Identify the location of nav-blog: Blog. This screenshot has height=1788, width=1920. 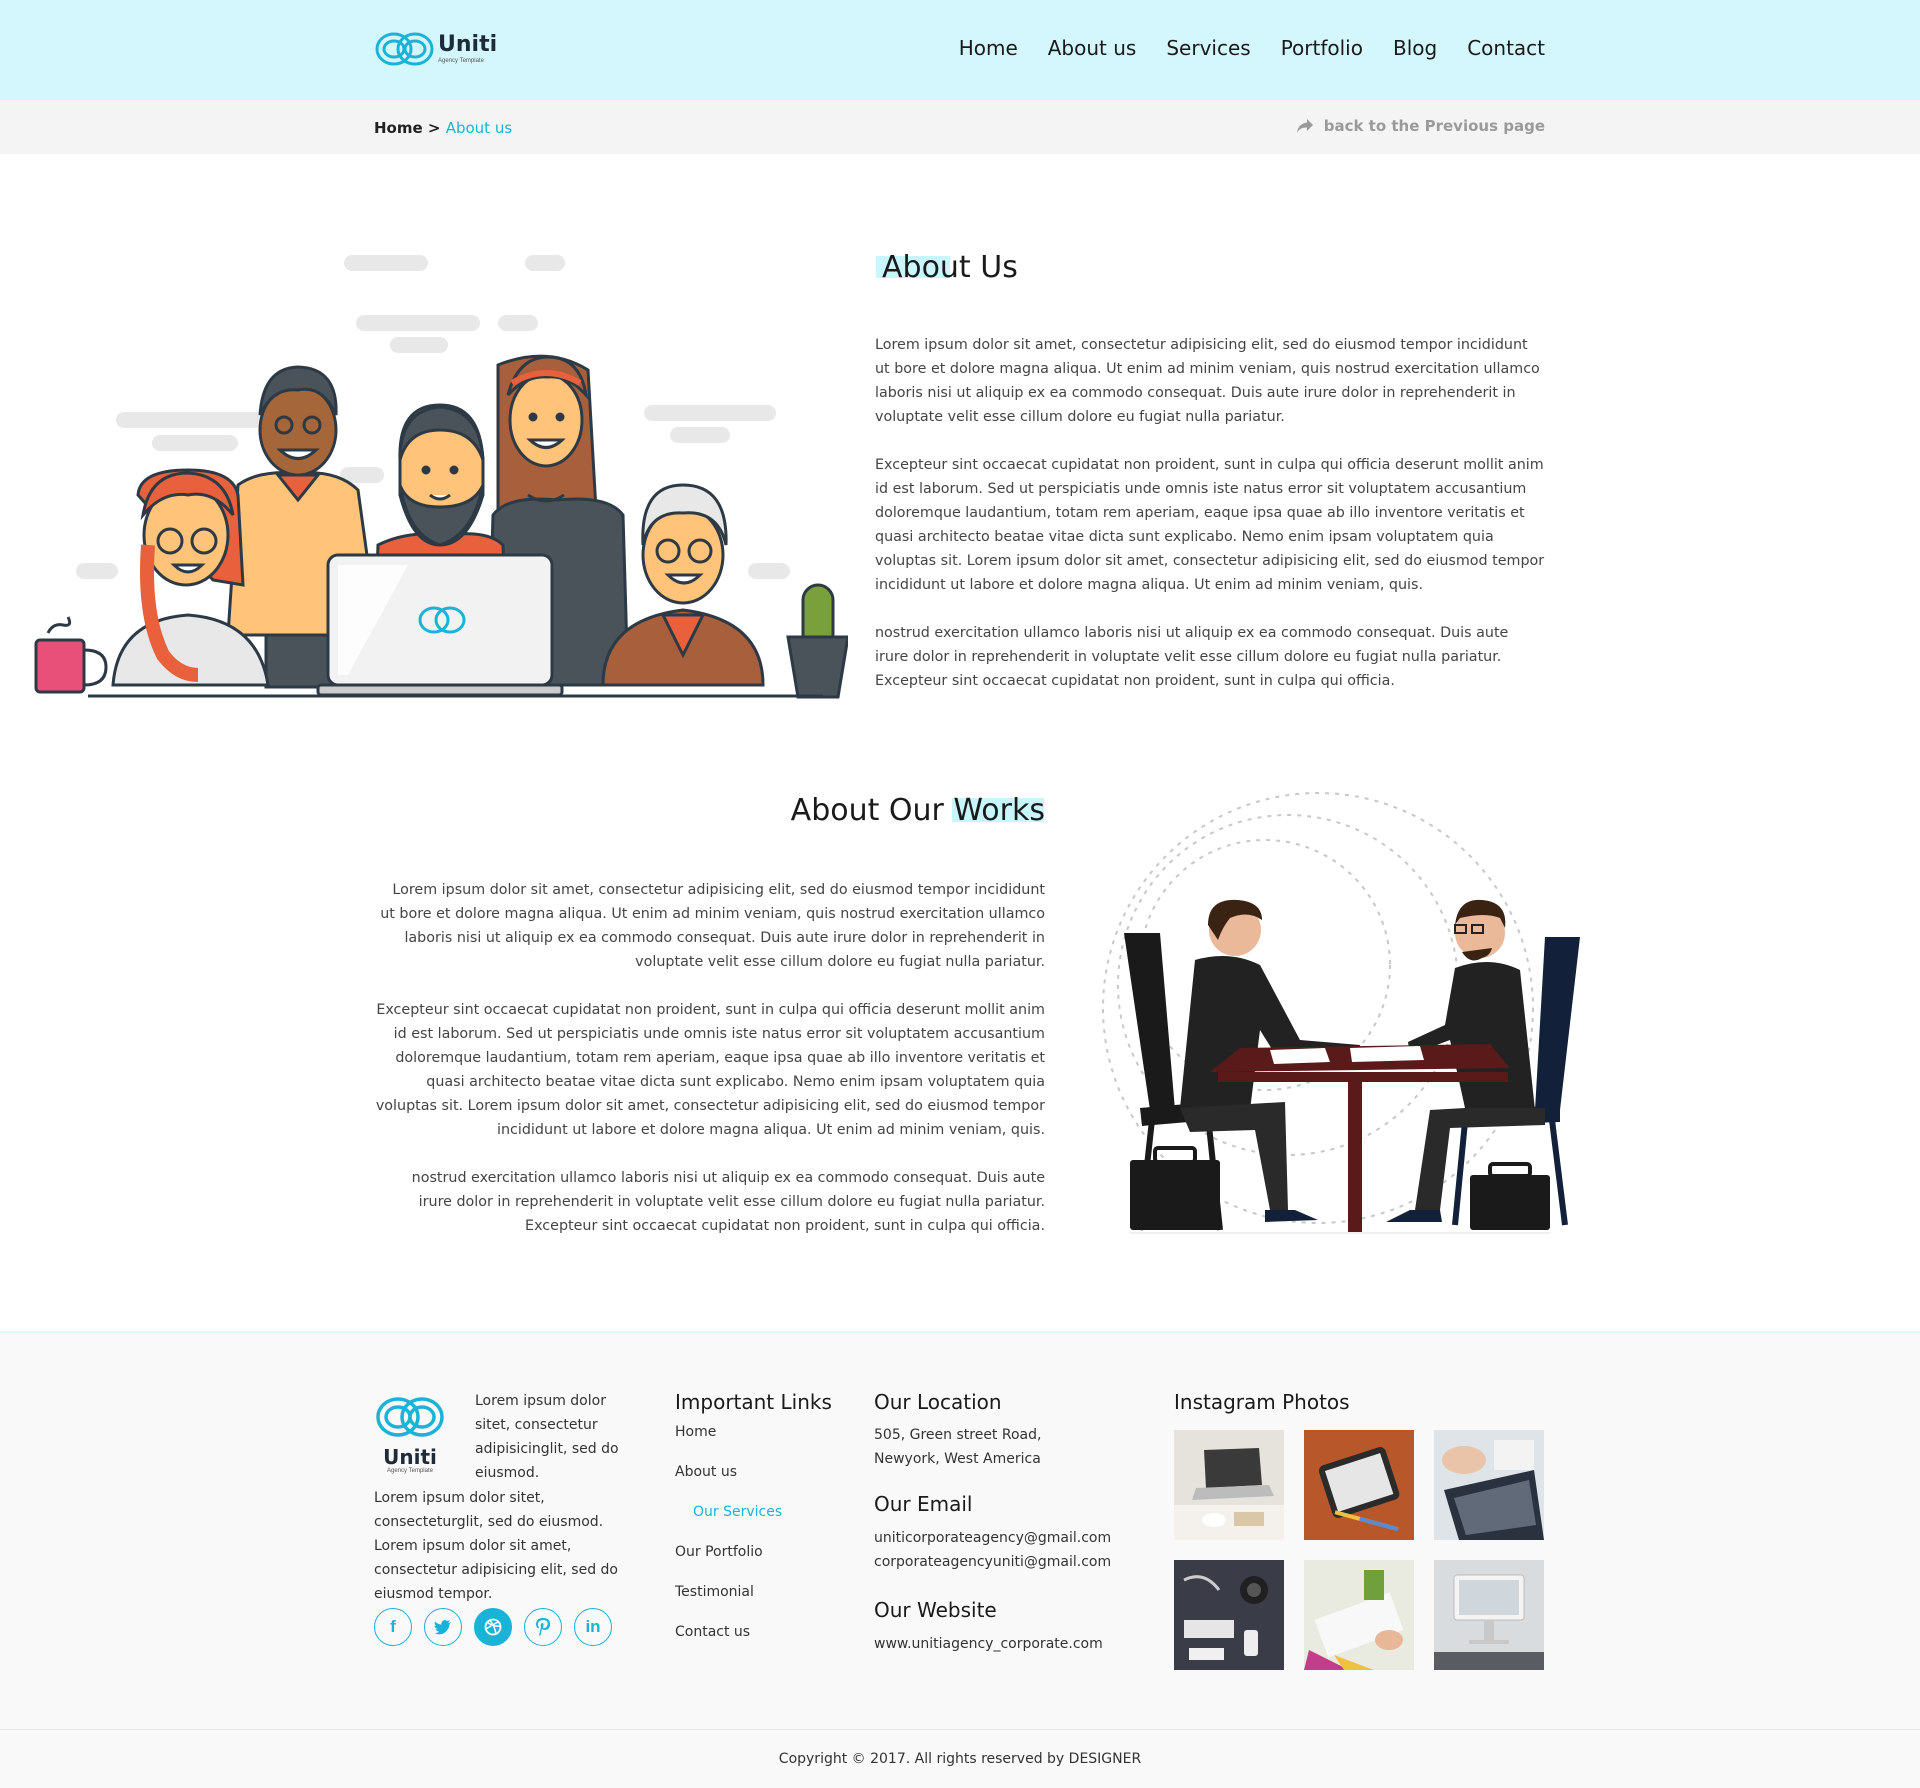
(1415, 48).